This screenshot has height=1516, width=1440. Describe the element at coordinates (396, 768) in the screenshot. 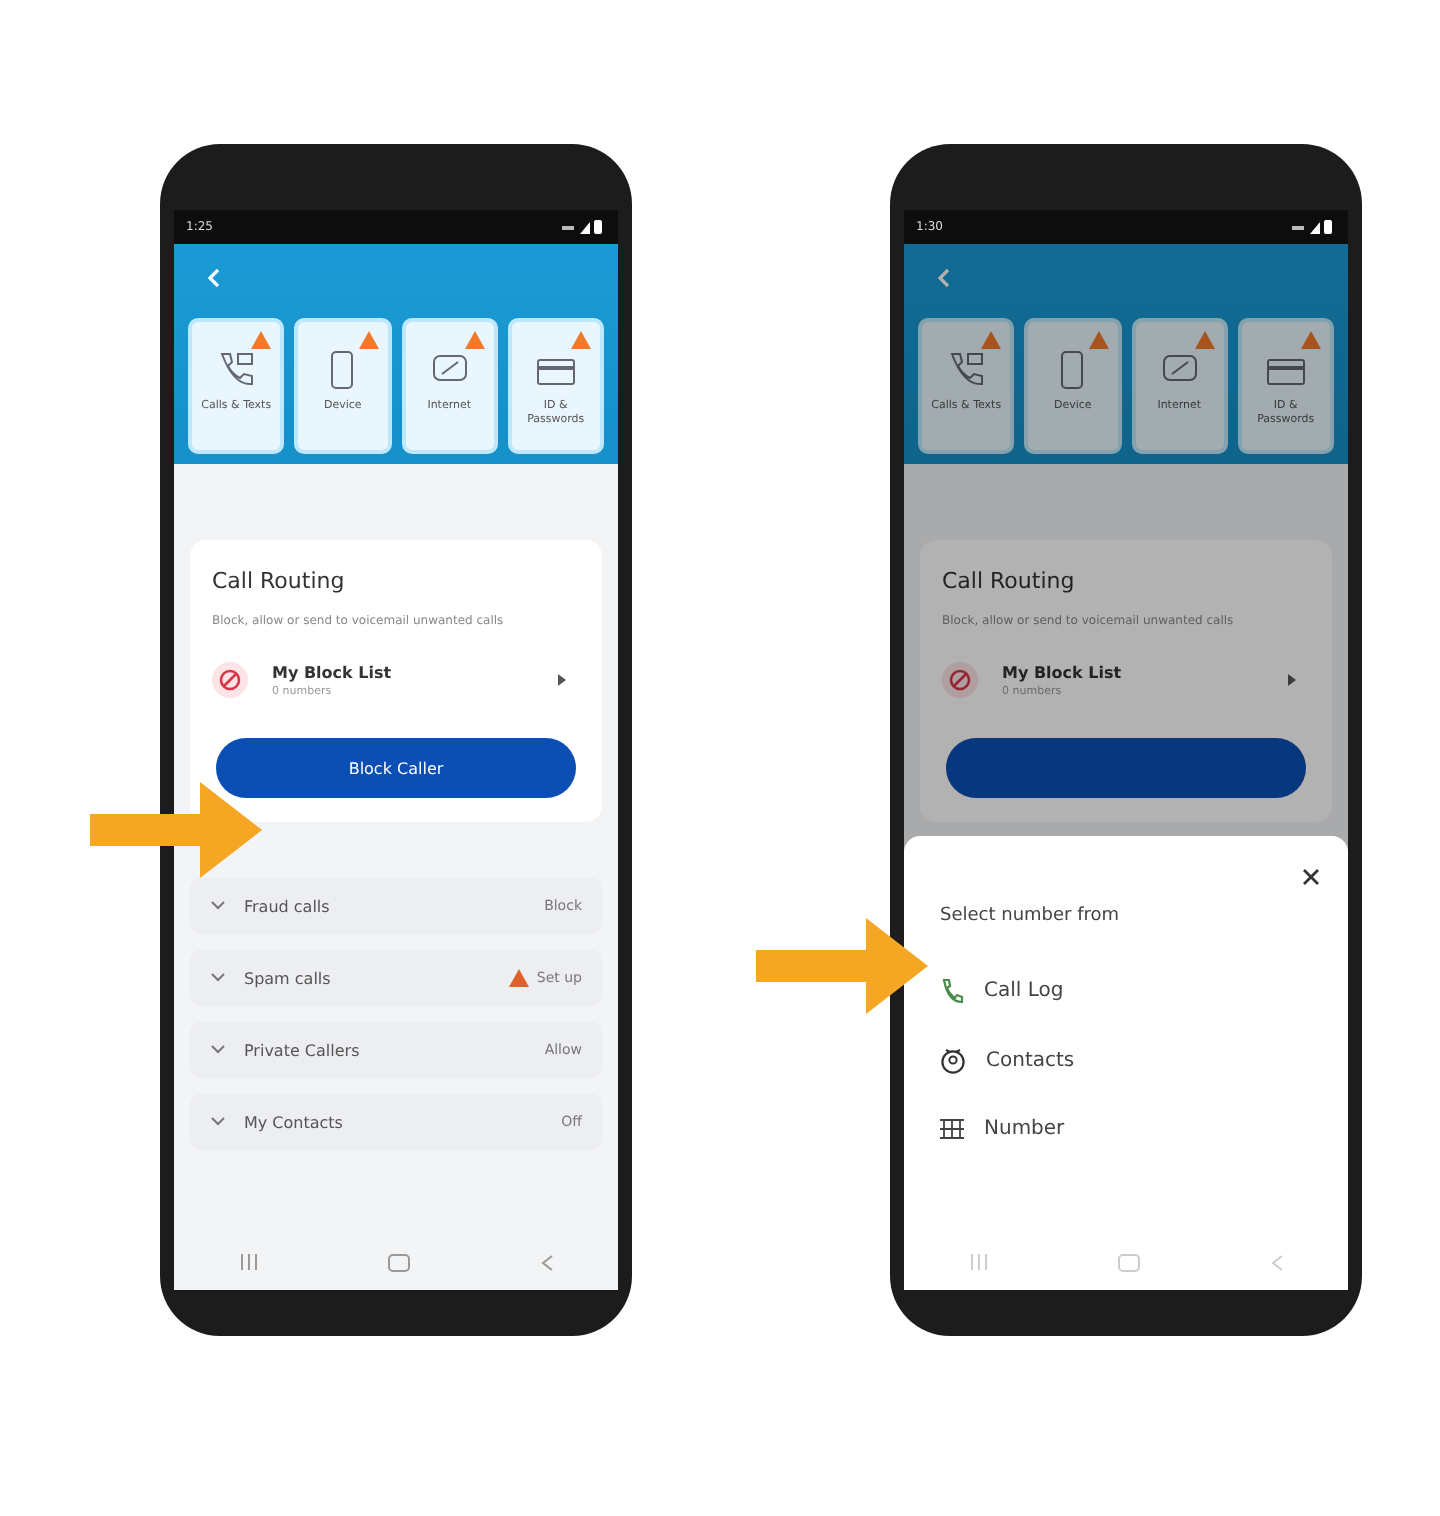

I see `block-caller-button: Block Caller` at that location.